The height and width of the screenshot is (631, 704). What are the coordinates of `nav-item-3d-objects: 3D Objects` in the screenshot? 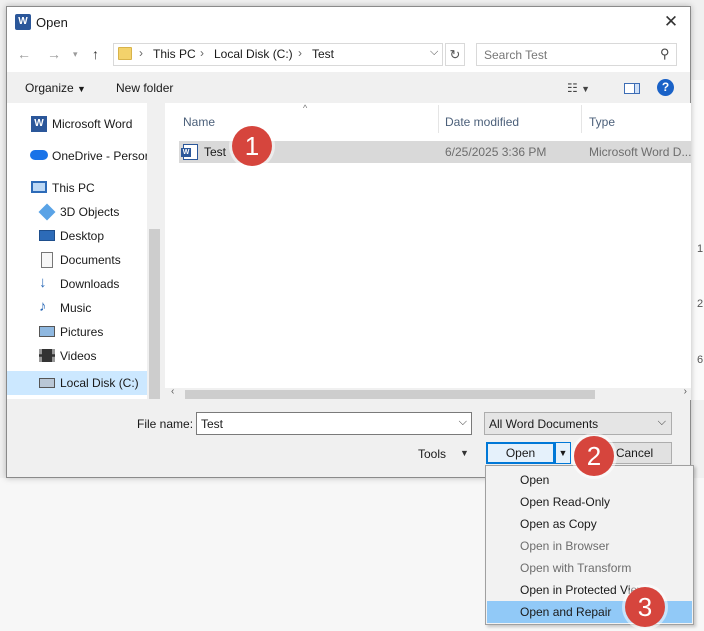 It's located at (77, 212).